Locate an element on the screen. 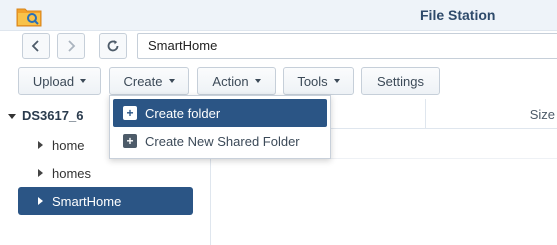 The width and height of the screenshot is (557, 245). upload-button: Upload is located at coordinates (59, 81).